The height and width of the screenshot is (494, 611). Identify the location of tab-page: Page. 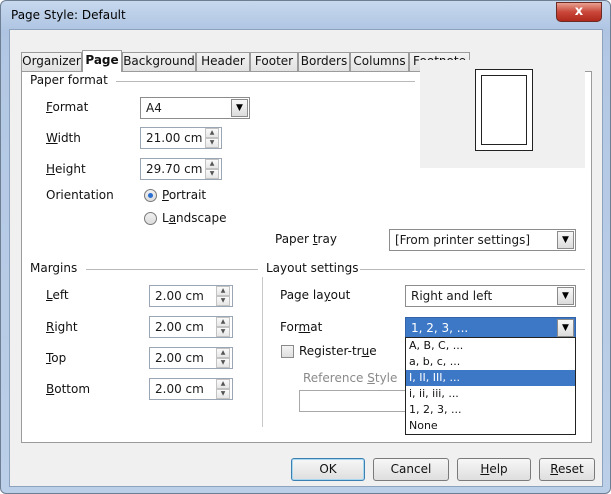
(102, 61).